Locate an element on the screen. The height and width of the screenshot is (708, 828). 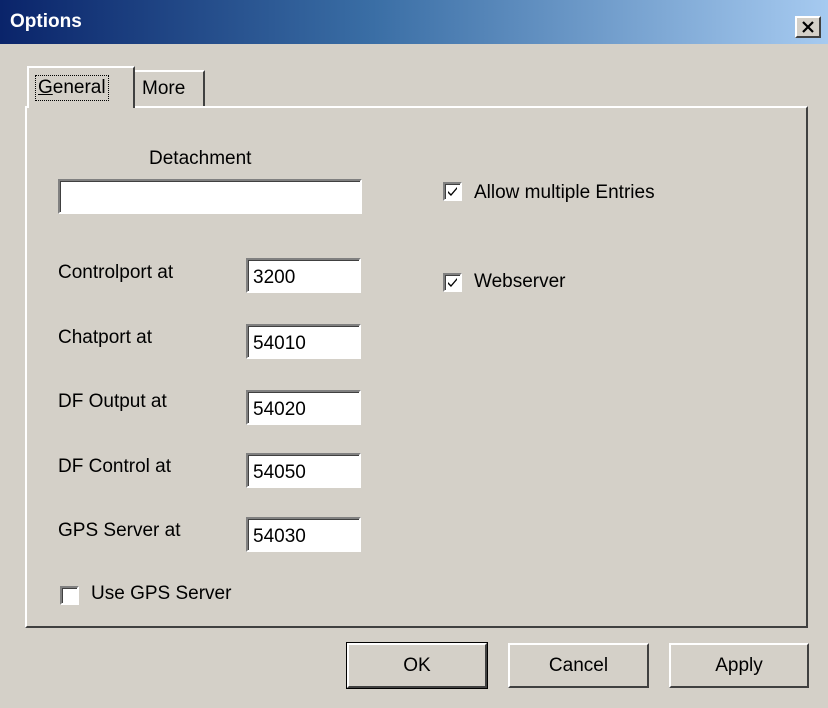
tab-more-label: More is located at coordinates (164, 88).